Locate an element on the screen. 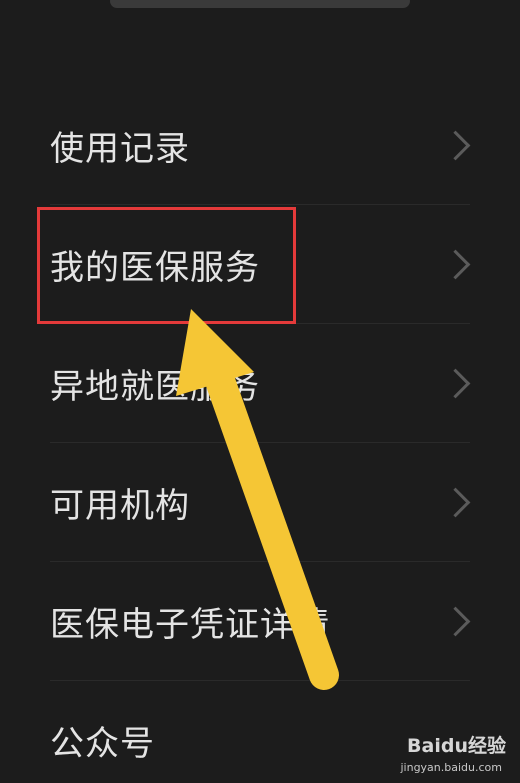 This screenshot has width=520, height=783. top-handle-bar is located at coordinates (260, 4).